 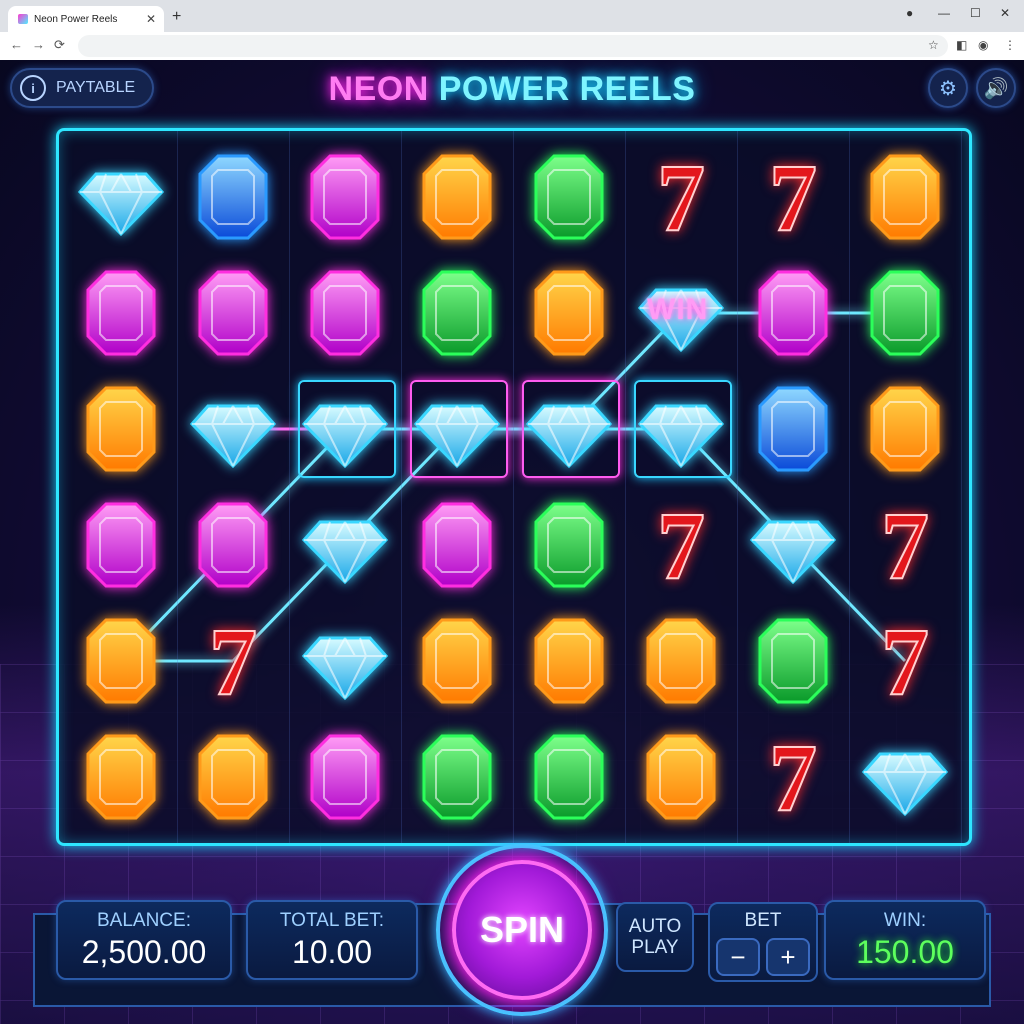 What do you see at coordinates (332, 920) in the screenshot?
I see `total-bet-label: TOTAL BET:` at bounding box center [332, 920].